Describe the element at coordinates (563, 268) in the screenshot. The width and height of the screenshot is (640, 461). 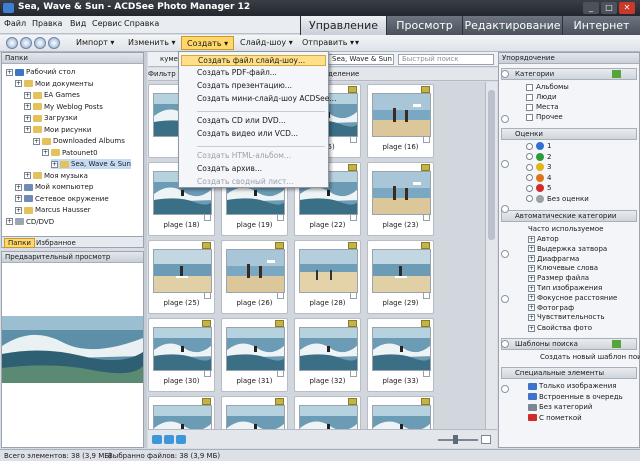
I see `auto-category-item: + Ключевые слова` at that location.